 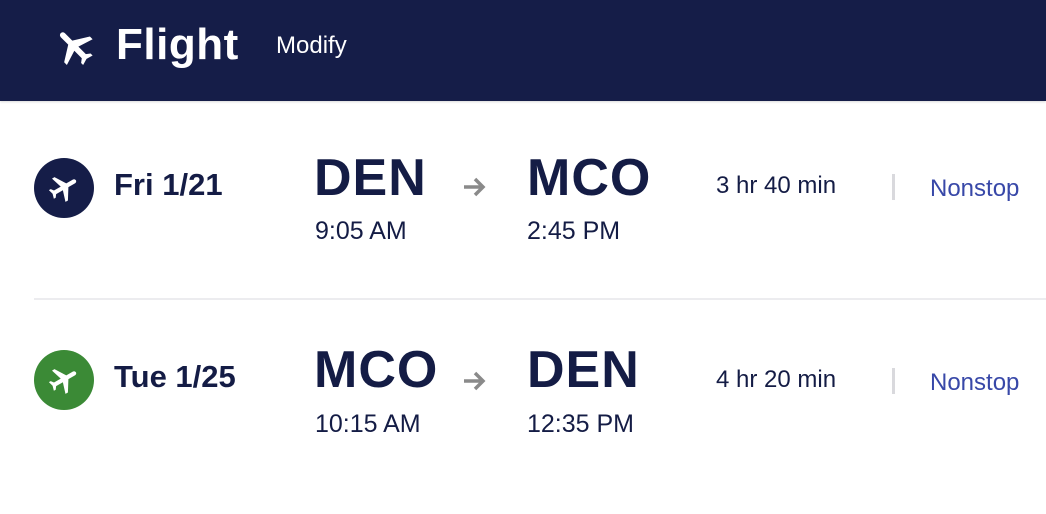 I want to click on flight-duration: 3 hr 40 min, so click(x=776, y=185).